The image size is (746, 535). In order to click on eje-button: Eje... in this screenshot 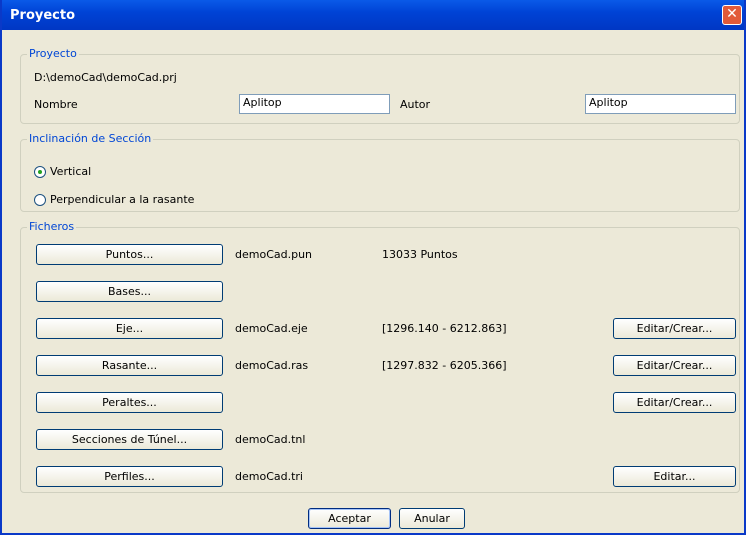, I will do `click(129, 328)`.